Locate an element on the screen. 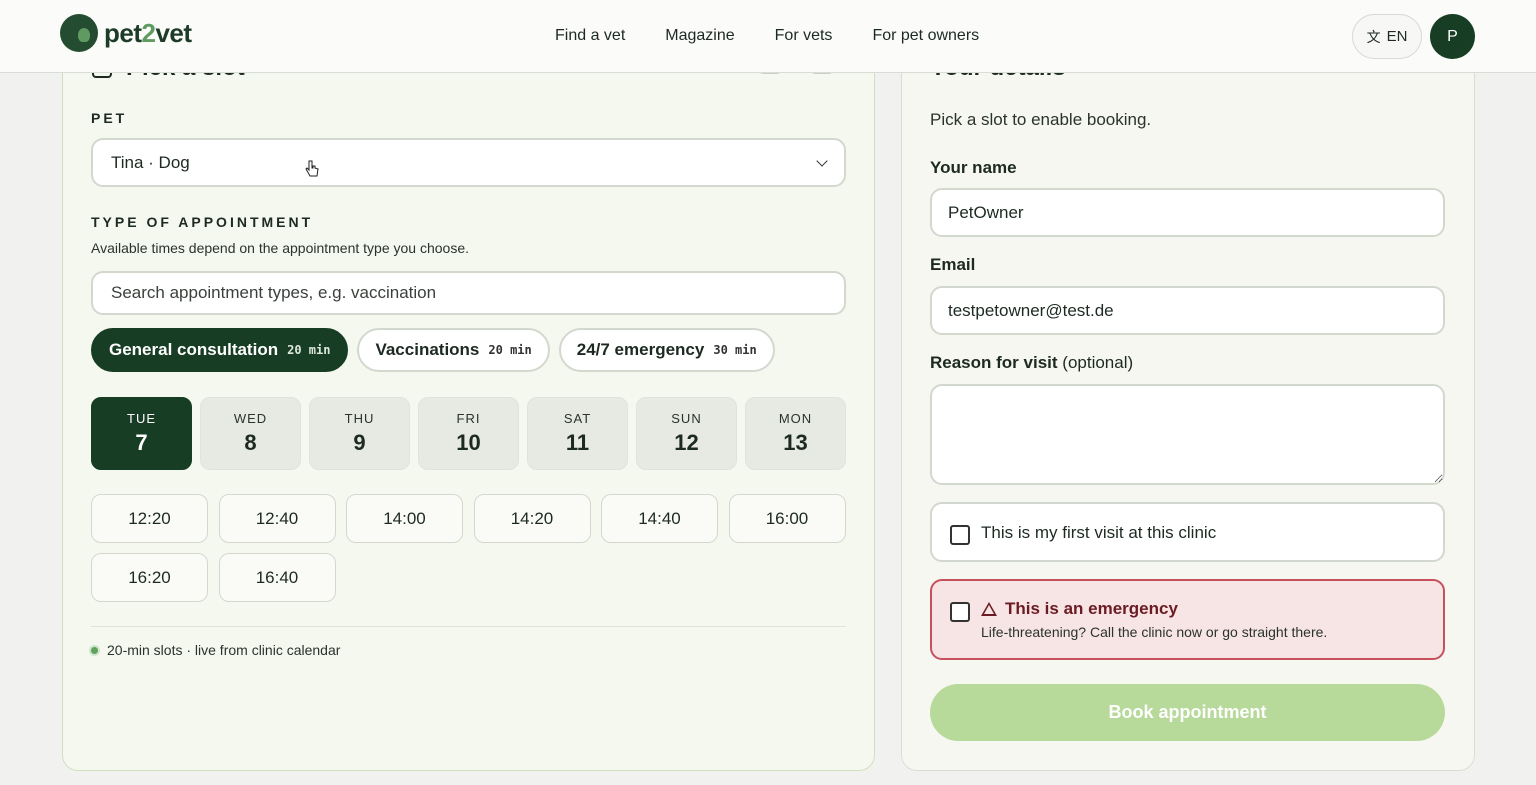 The width and height of the screenshot is (1536, 785). time-slot: 14:00 is located at coordinates (404, 518).